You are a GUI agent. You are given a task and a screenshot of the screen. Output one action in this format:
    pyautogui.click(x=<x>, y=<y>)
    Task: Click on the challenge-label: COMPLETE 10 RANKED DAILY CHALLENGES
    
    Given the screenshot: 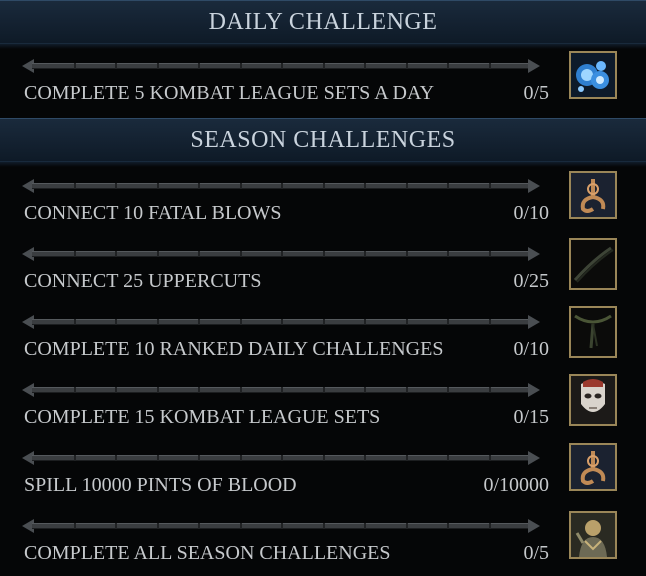 What is the action you would take?
    pyautogui.click(x=234, y=349)
    